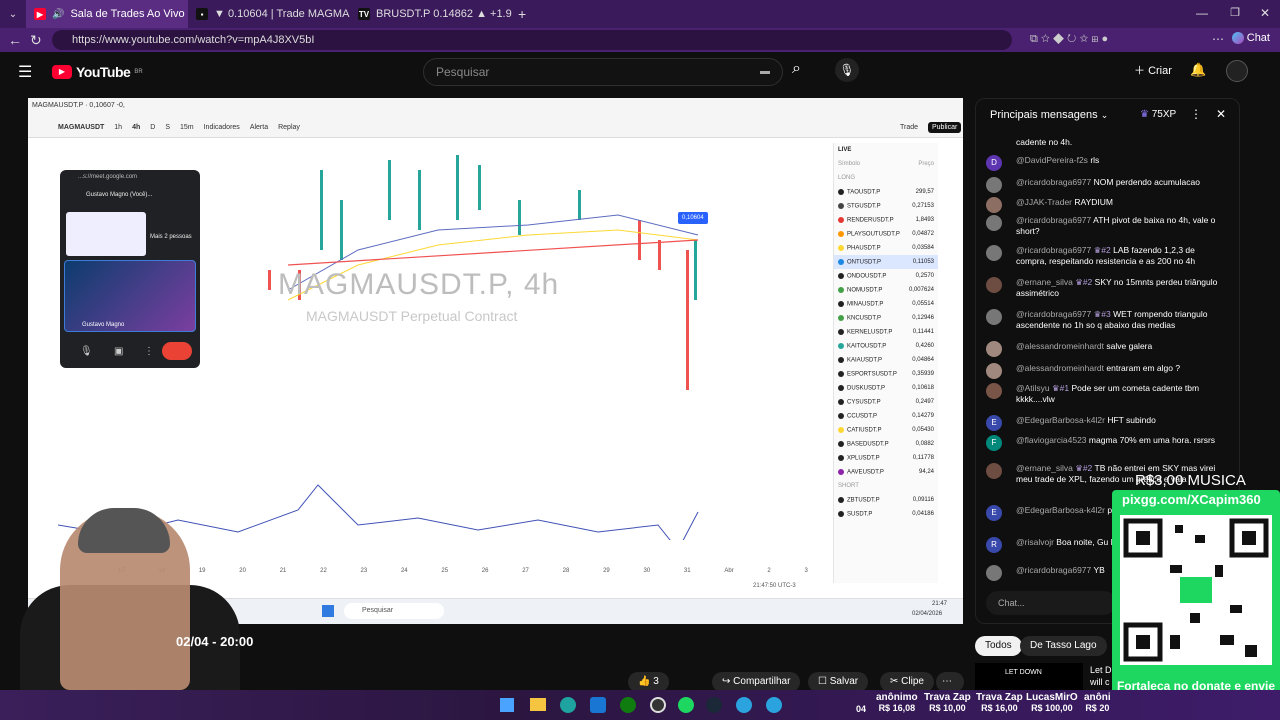 This screenshot has height=720, width=1280. What do you see at coordinates (568, 705) in the screenshot?
I see `edge-icon` at bounding box center [568, 705].